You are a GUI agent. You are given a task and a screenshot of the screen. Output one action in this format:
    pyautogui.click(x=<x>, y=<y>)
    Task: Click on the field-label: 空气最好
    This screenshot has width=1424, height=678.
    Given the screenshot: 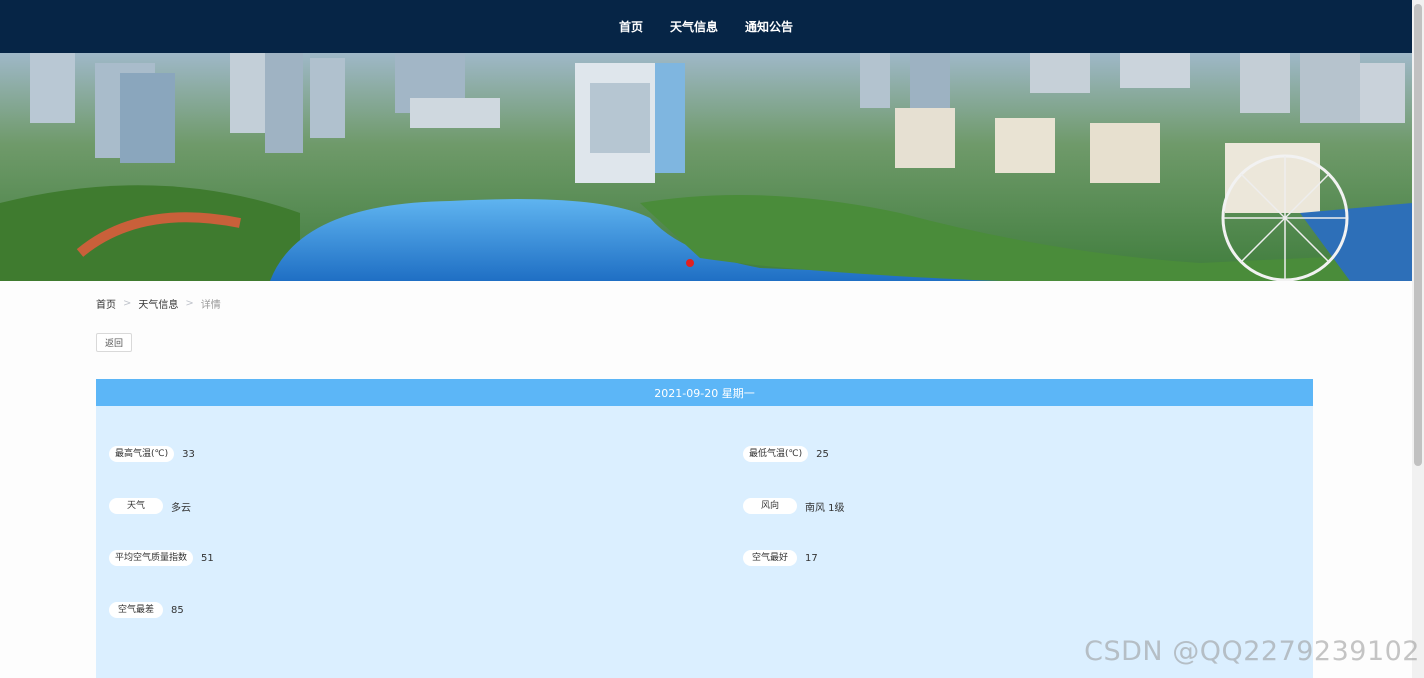 What is the action you would take?
    pyautogui.click(x=770, y=558)
    